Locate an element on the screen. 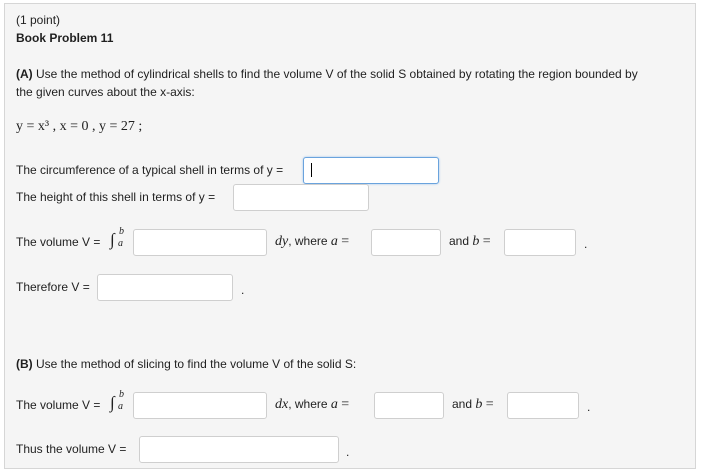 This screenshot has width=703, height=474. height-input is located at coordinates (301, 197).